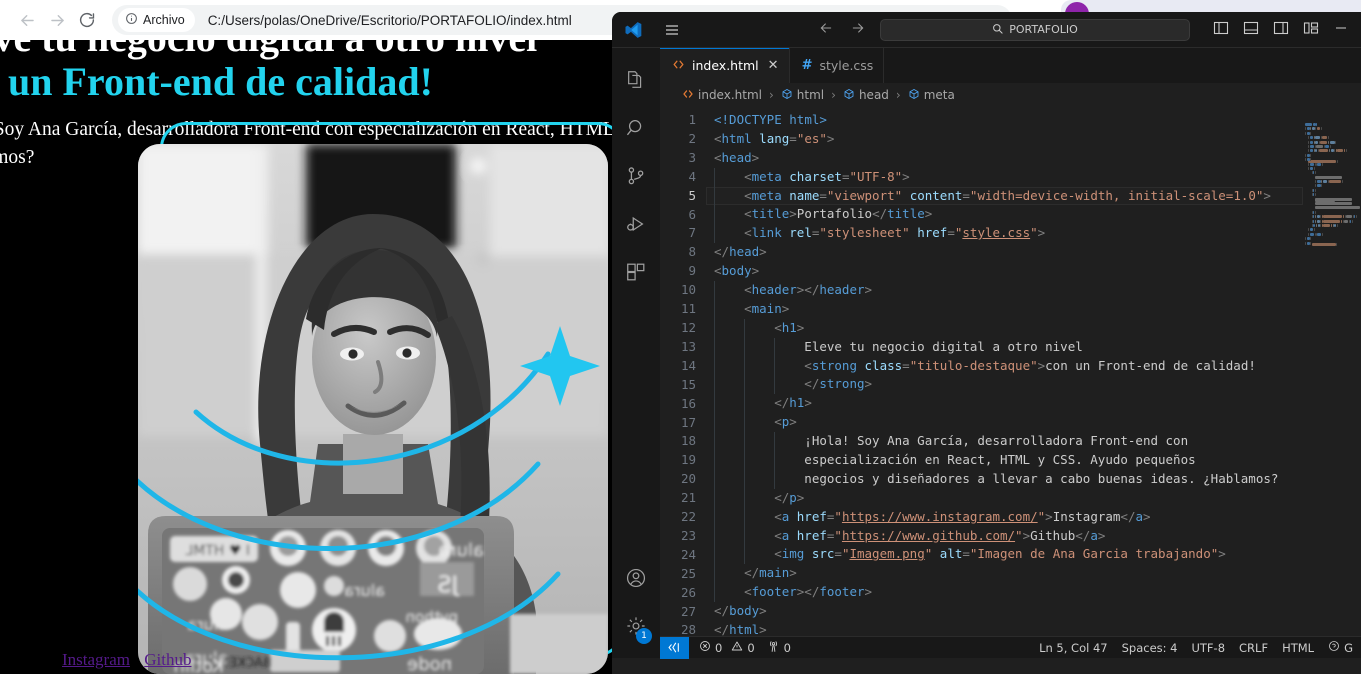  What do you see at coordinates (1004, 328) in the screenshot?
I see `code-line: <h1>` at bounding box center [1004, 328].